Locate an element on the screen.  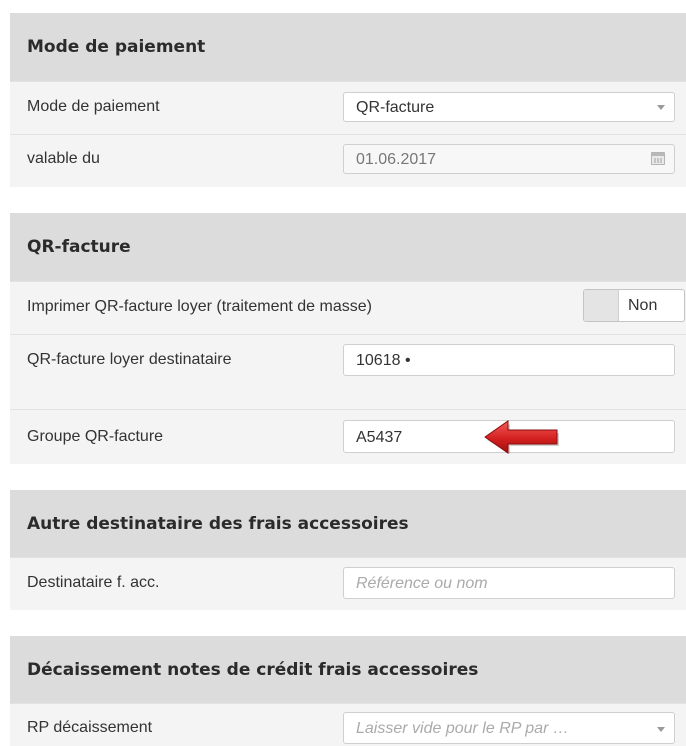
payment-mode-label: Mode de paiement is located at coordinates (93, 106).